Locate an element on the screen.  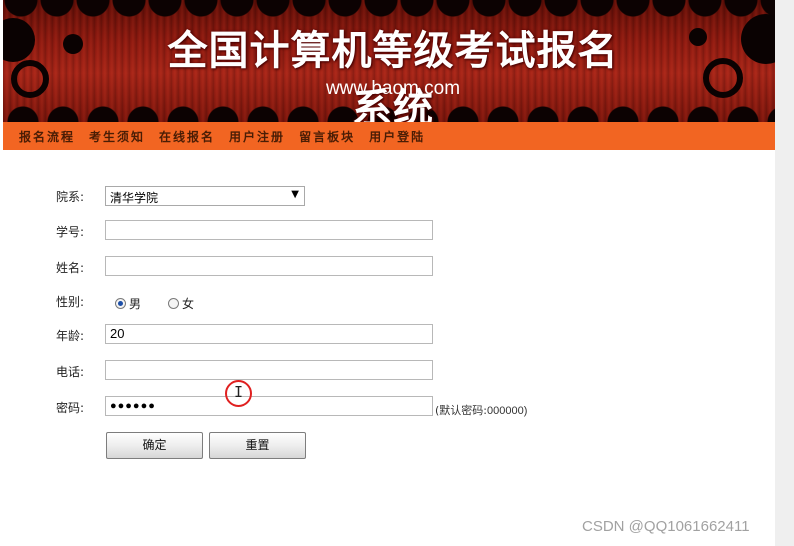
radio-checked-icon is located at coordinates (120, 303).